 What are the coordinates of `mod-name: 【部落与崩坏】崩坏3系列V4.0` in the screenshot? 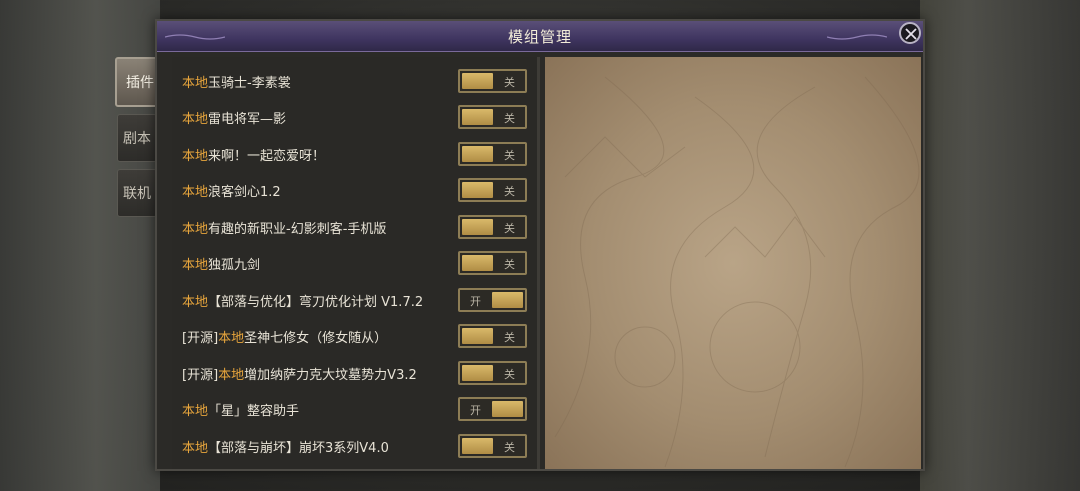 It's located at (298, 448).